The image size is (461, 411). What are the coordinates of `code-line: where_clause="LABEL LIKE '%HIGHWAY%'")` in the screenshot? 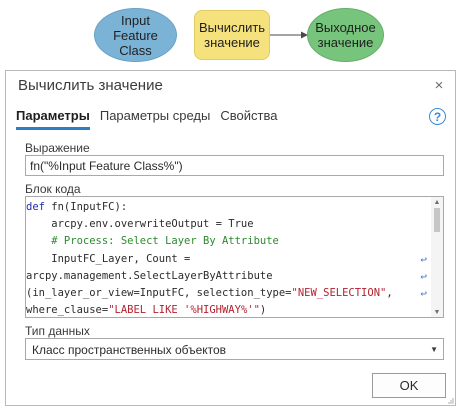 It's located at (146, 310).